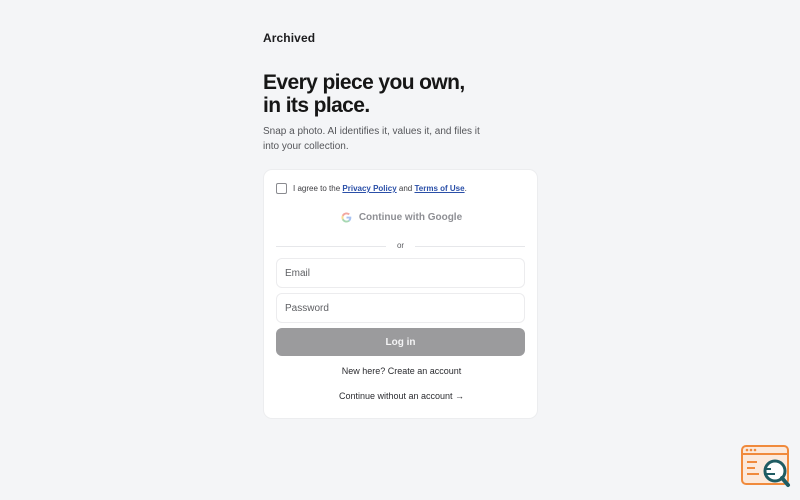 Image resolution: width=800 pixels, height=500 pixels. I want to click on email-field, so click(400, 273).